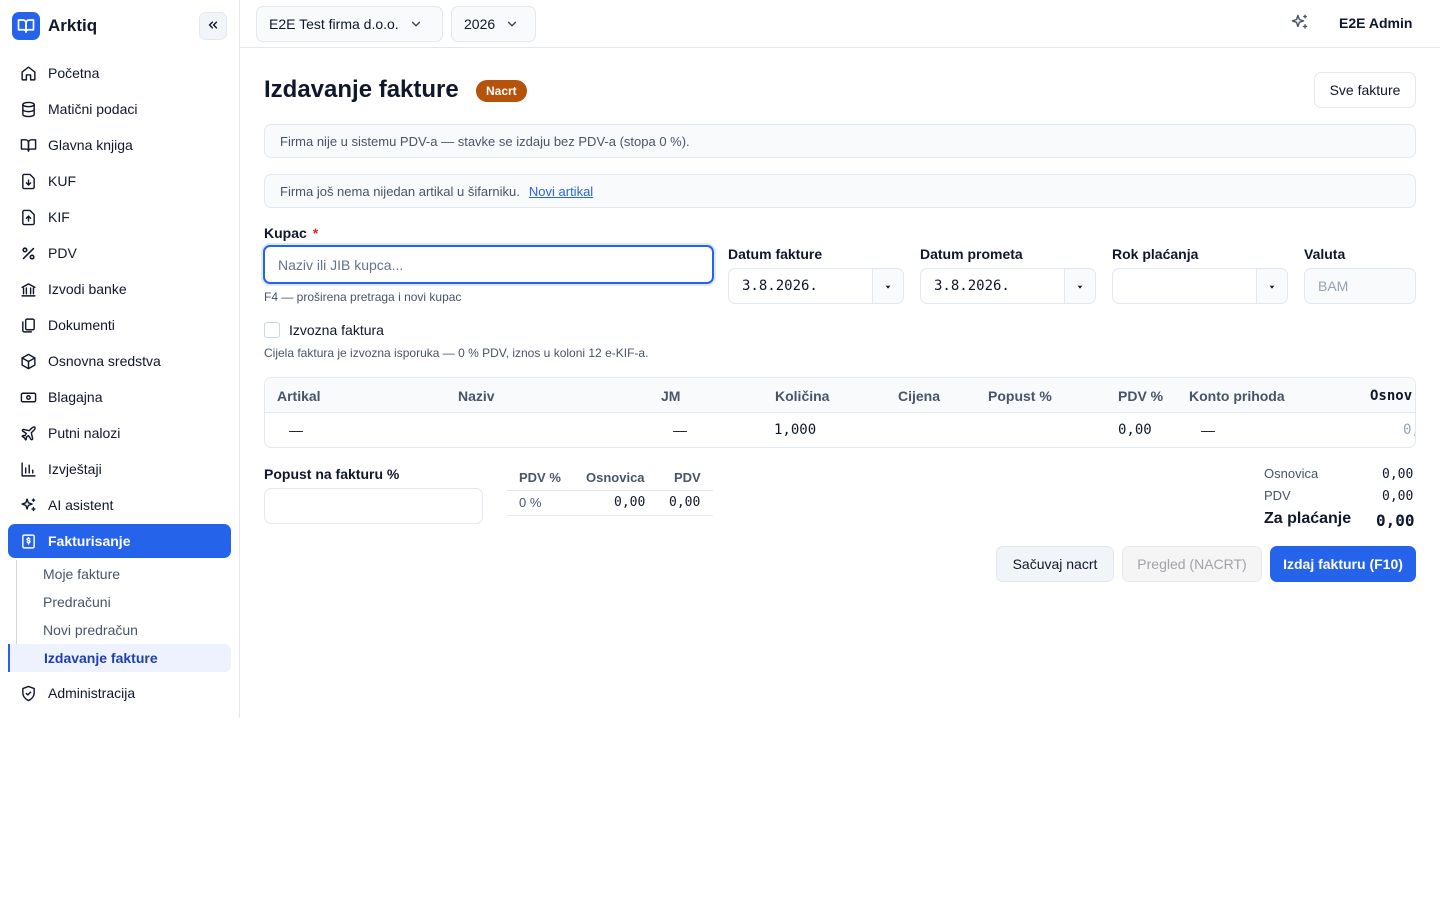  Describe the element at coordinates (93, 109) in the screenshot. I see `sidebar-item-label: Matični podaci` at that location.